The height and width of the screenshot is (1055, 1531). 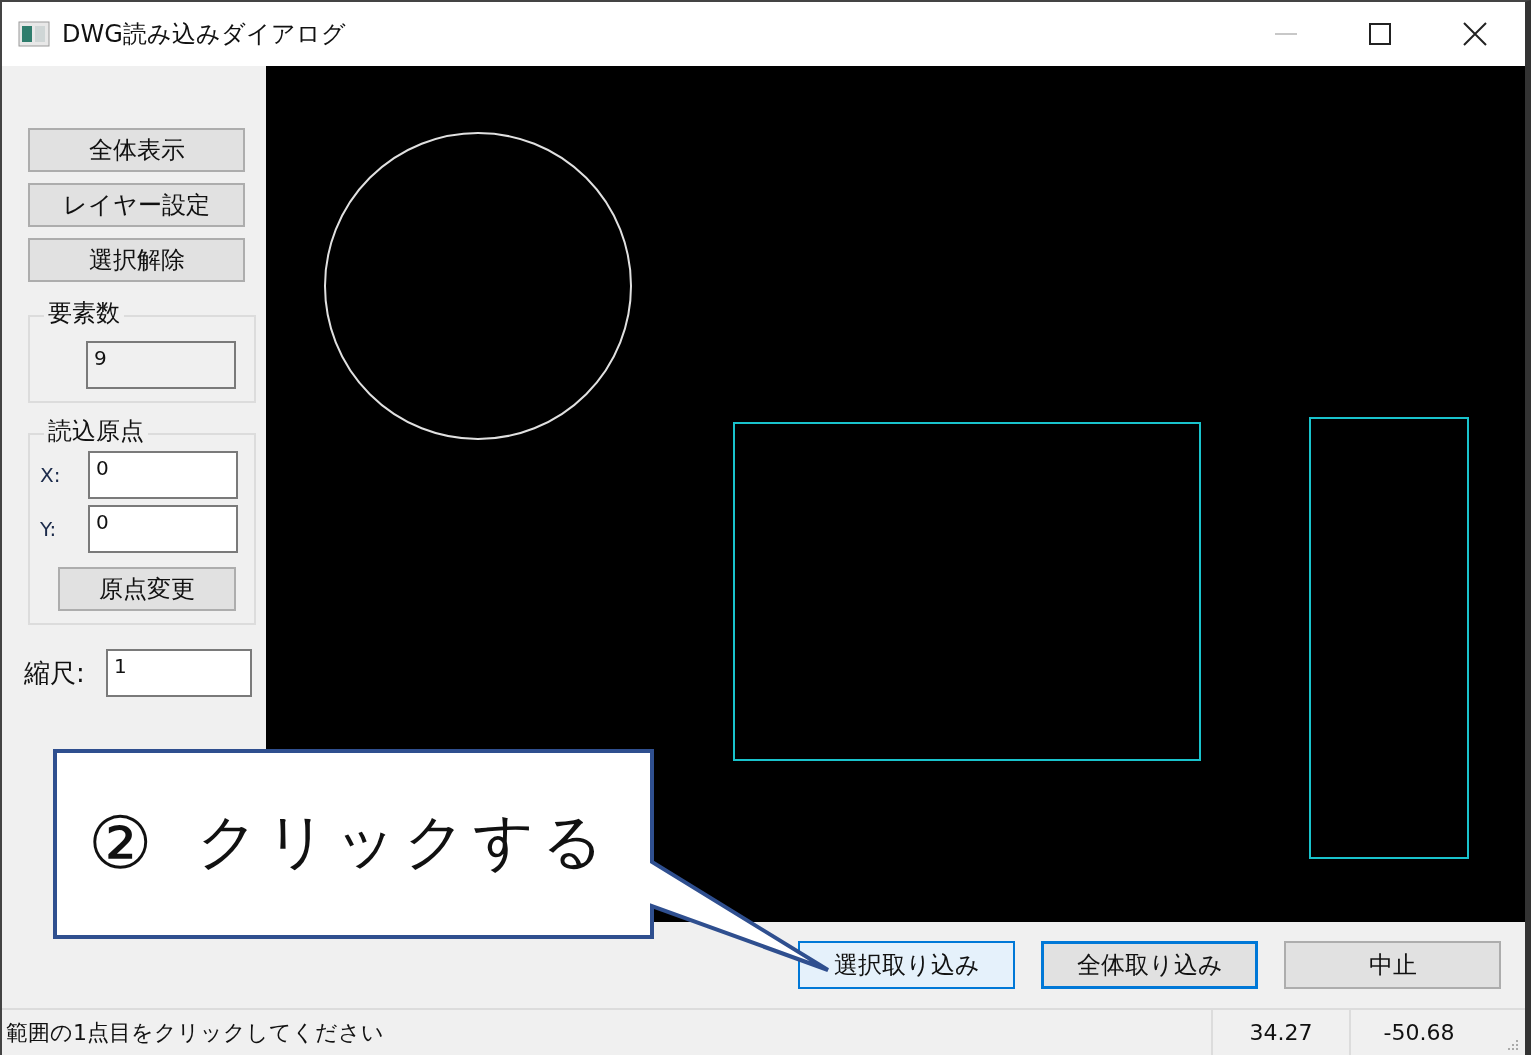 What do you see at coordinates (1418, 1032) in the screenshot?
I see `status-y-value: -50.68` at bounding box center [1418, 1032].